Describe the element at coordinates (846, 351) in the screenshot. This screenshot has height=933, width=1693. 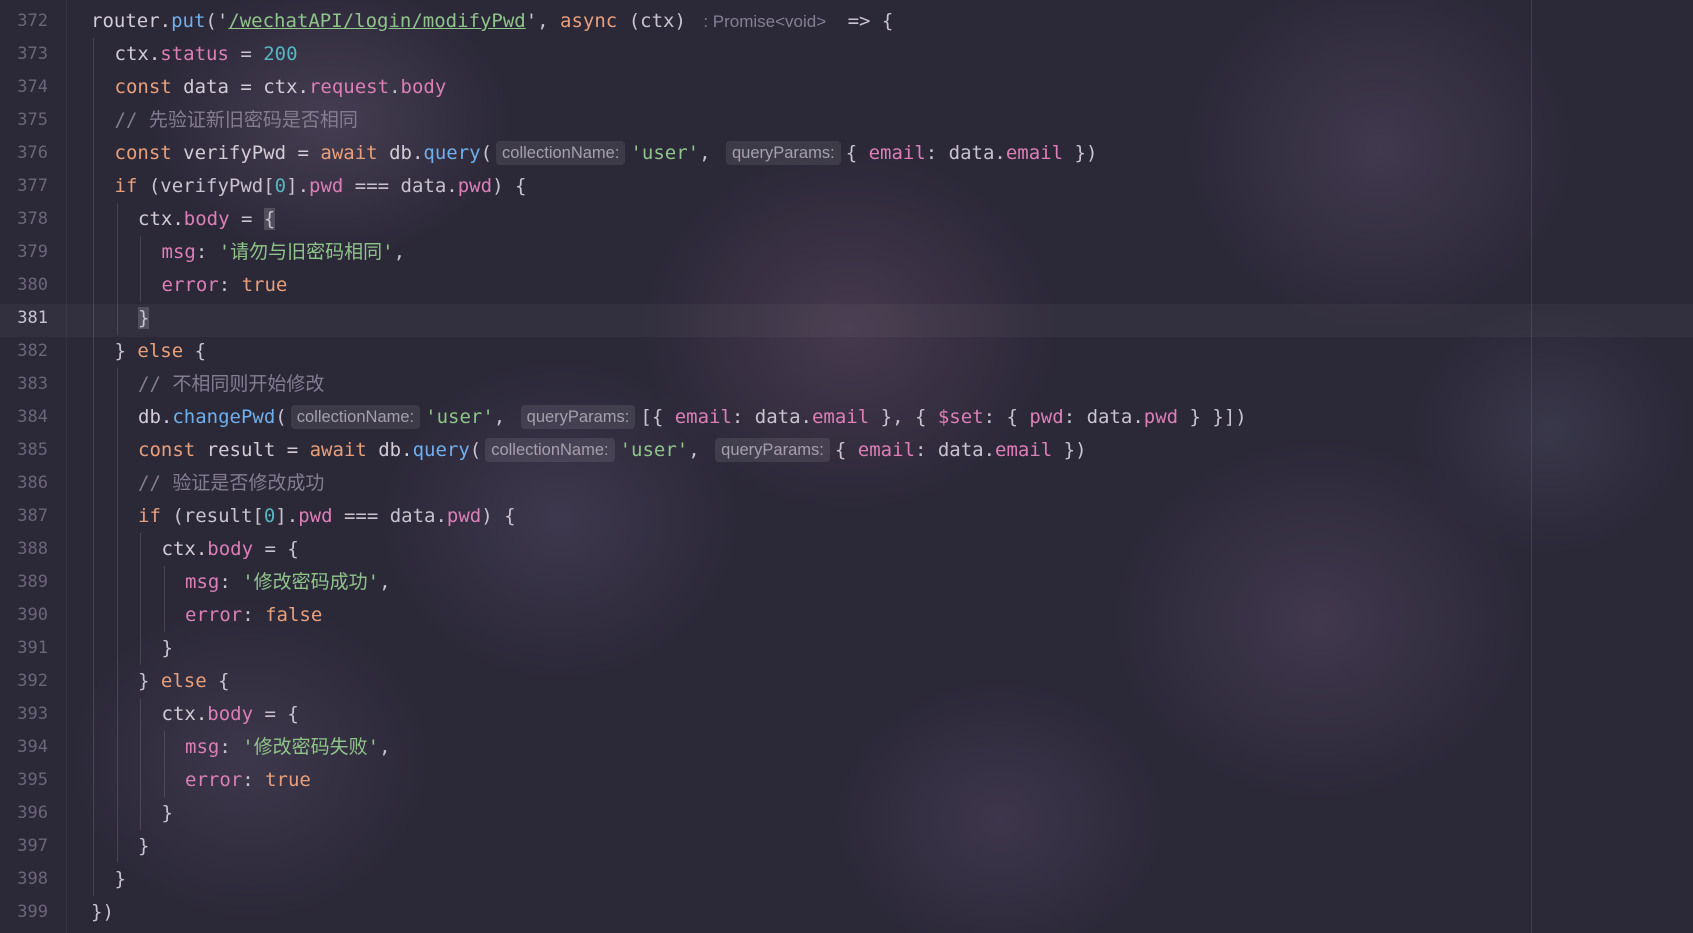
I see `code-line: 382 } else {` at that location.